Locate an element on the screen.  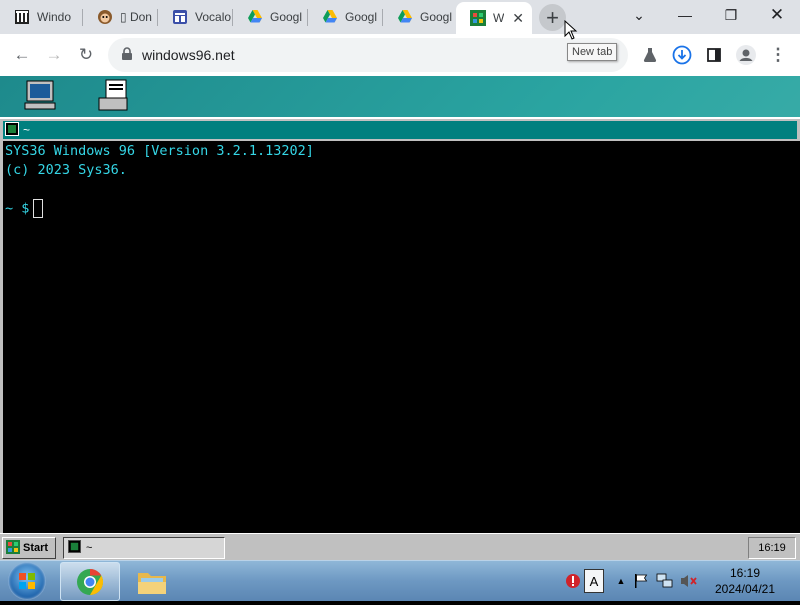
minimize-button: — is located at coordinates (685, 15).